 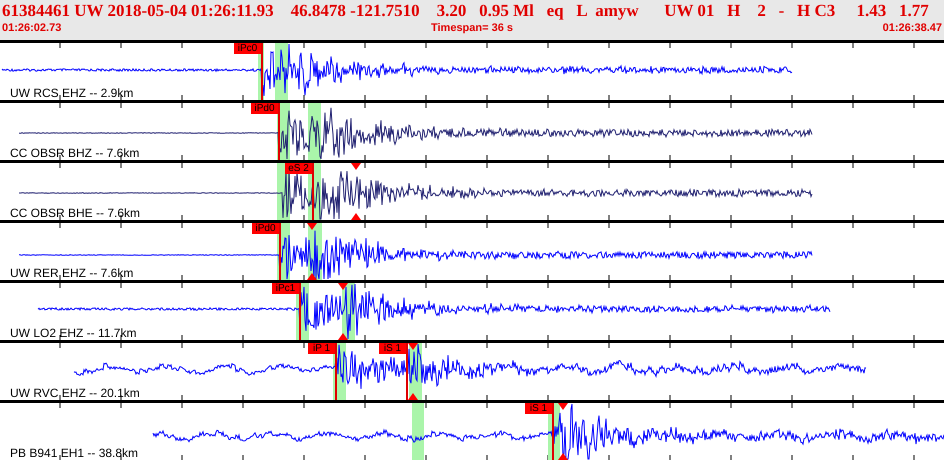 I want to click on end-time: 01:26:38.47, so click(x=912, y=28).